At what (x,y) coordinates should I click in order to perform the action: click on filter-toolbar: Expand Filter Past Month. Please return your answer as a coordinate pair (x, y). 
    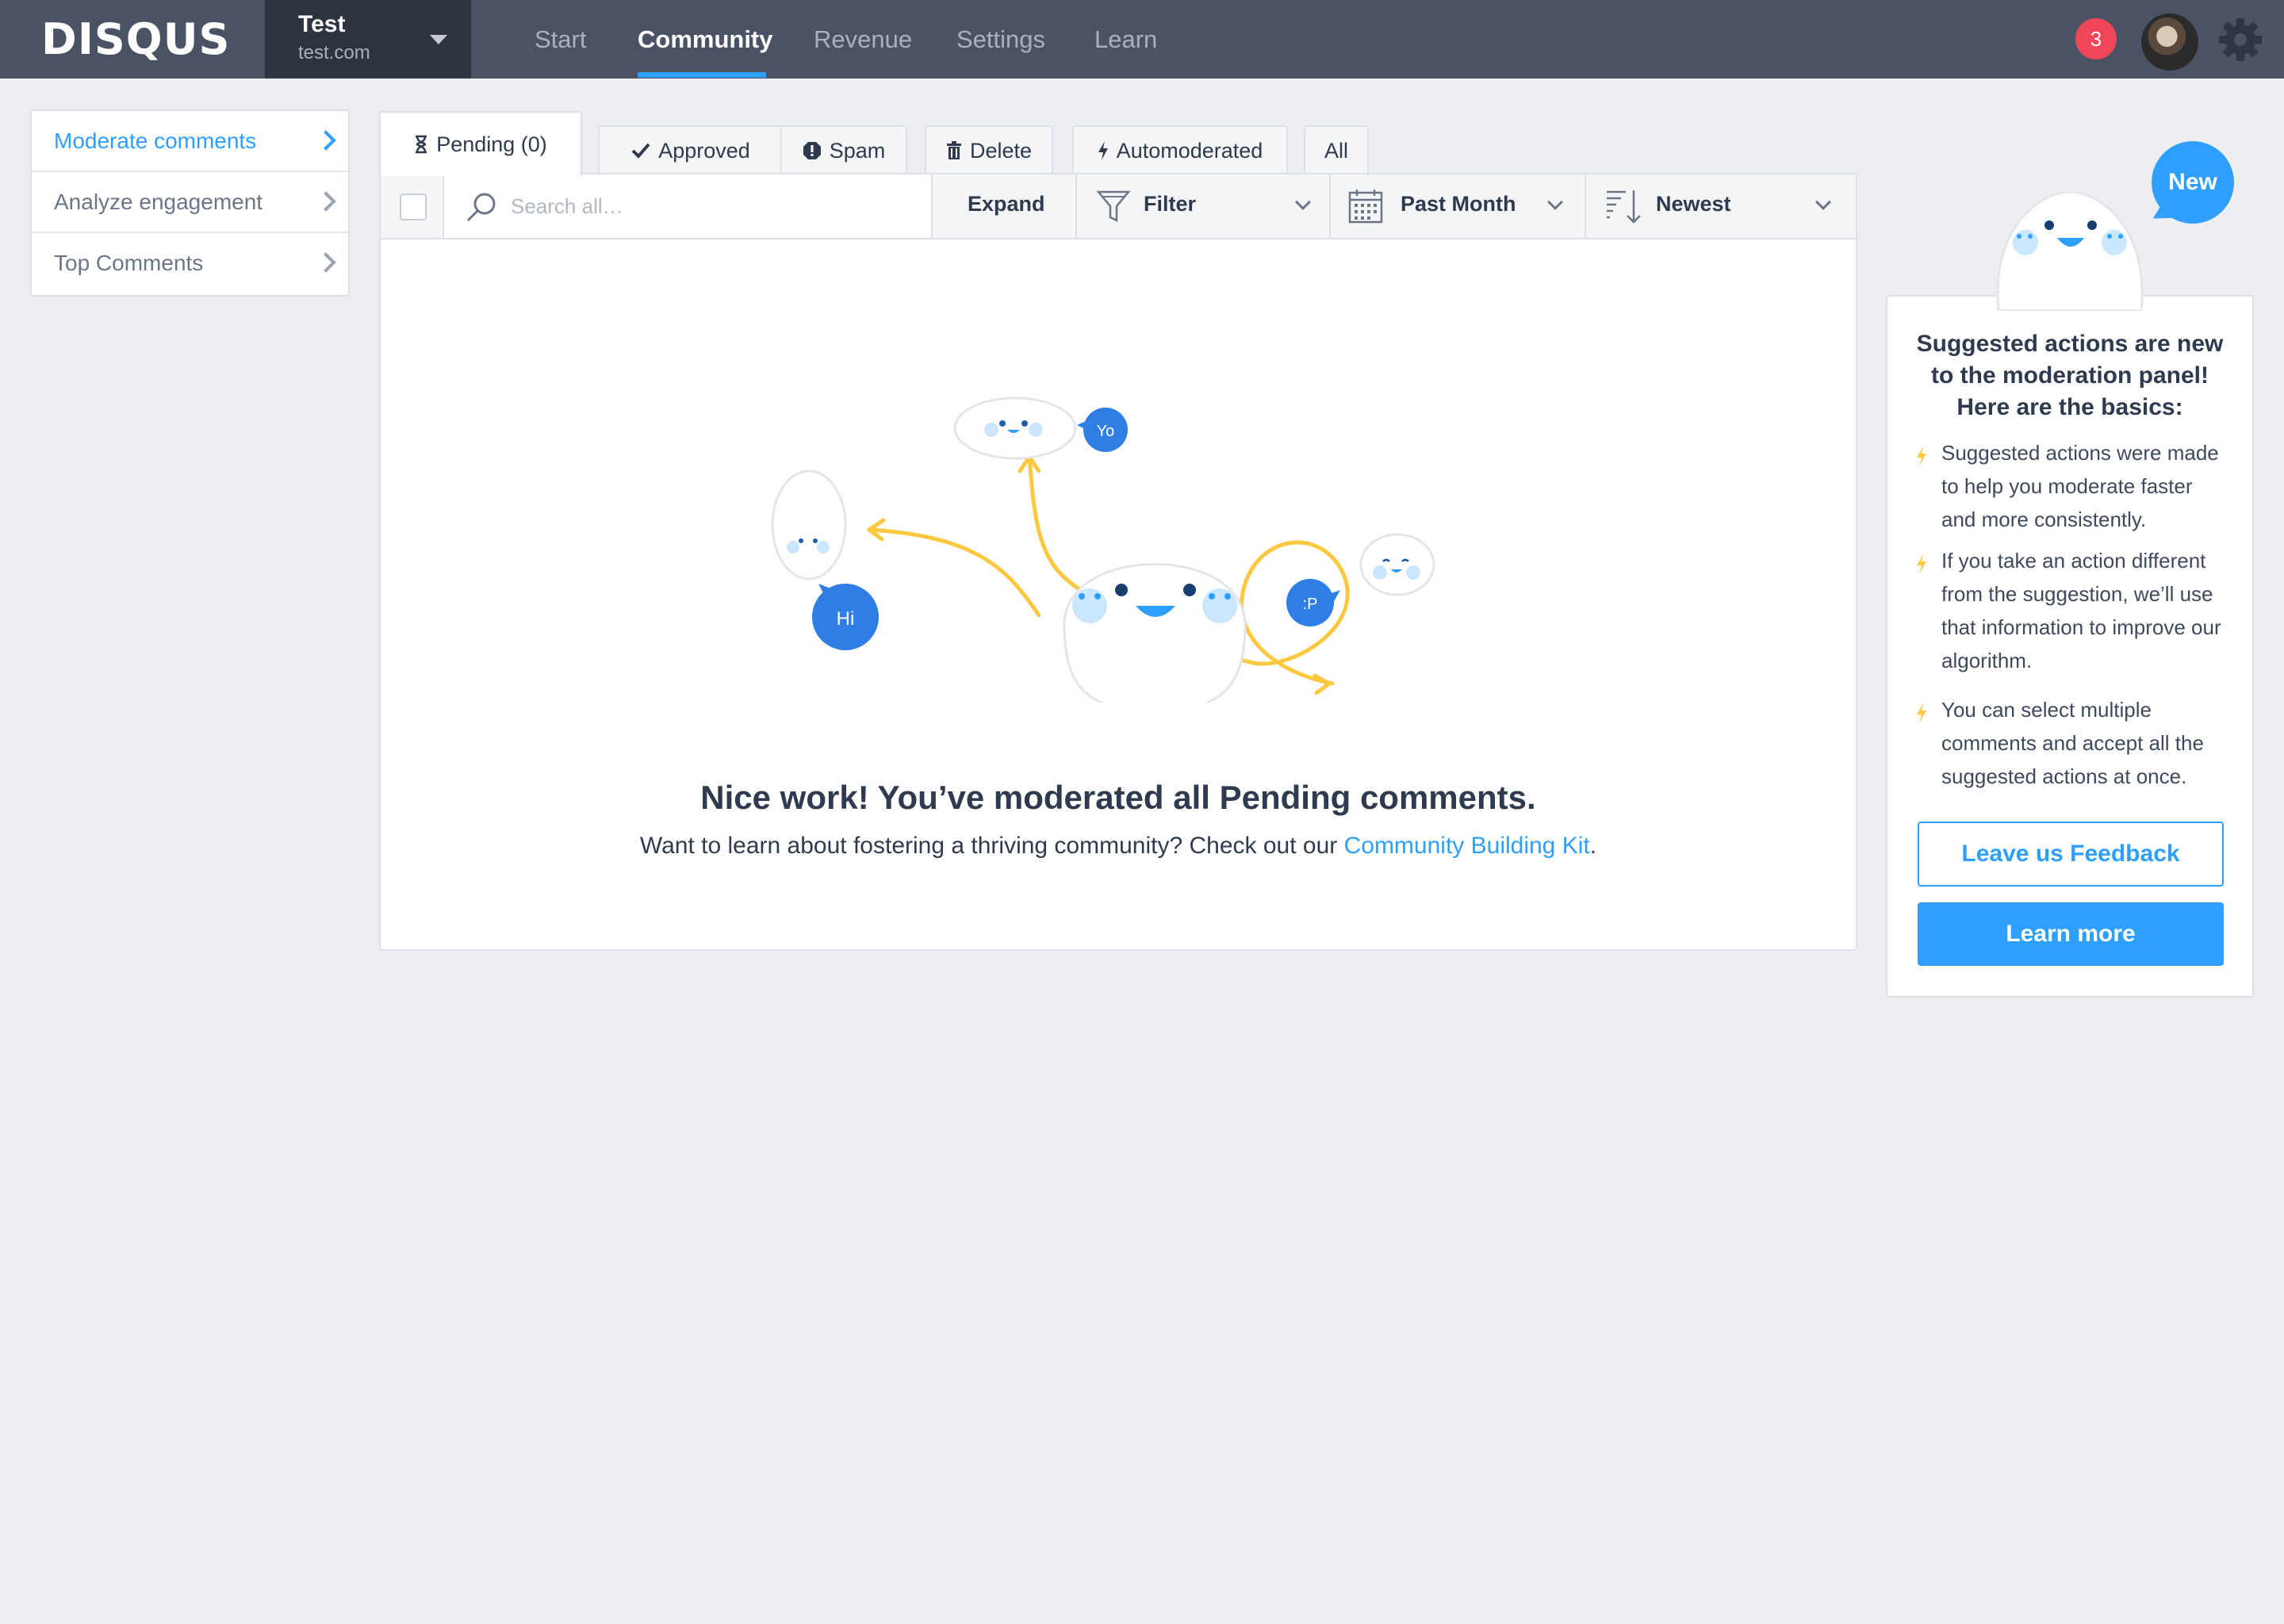
    Looking at the image, I should click on (1118, 206).